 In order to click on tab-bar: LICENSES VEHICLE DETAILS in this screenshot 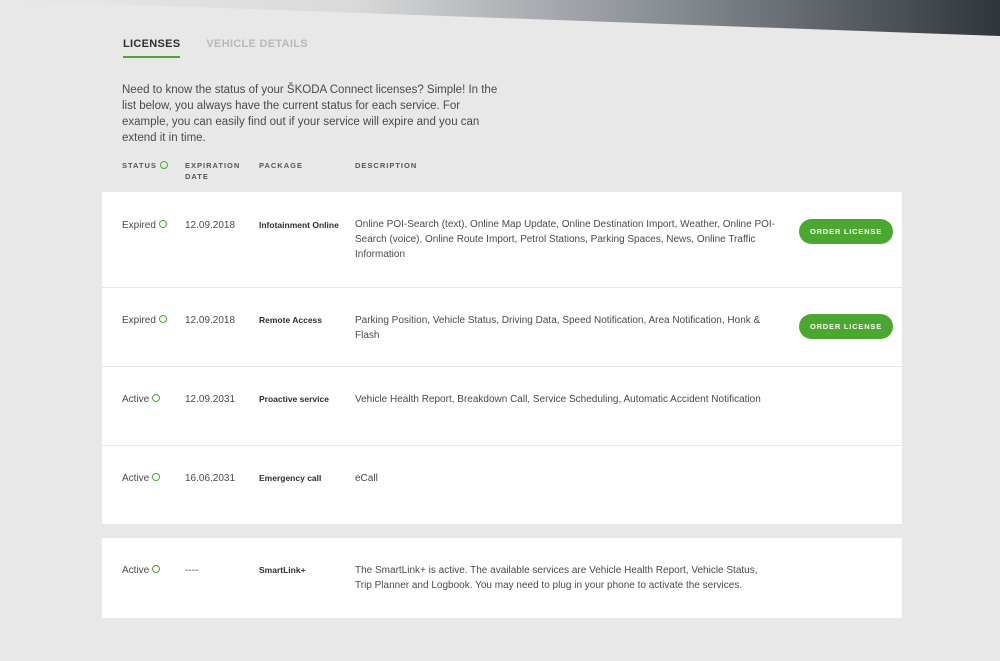, I will do `click(215, 48)`.